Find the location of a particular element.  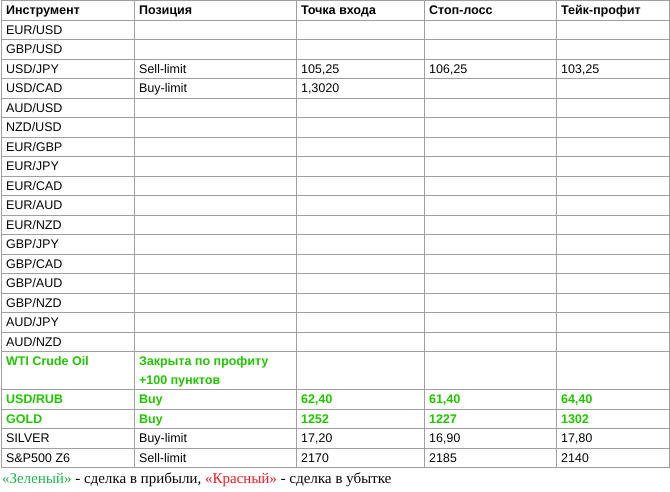

column-header: Позиция is located at coordinates (215, 10).